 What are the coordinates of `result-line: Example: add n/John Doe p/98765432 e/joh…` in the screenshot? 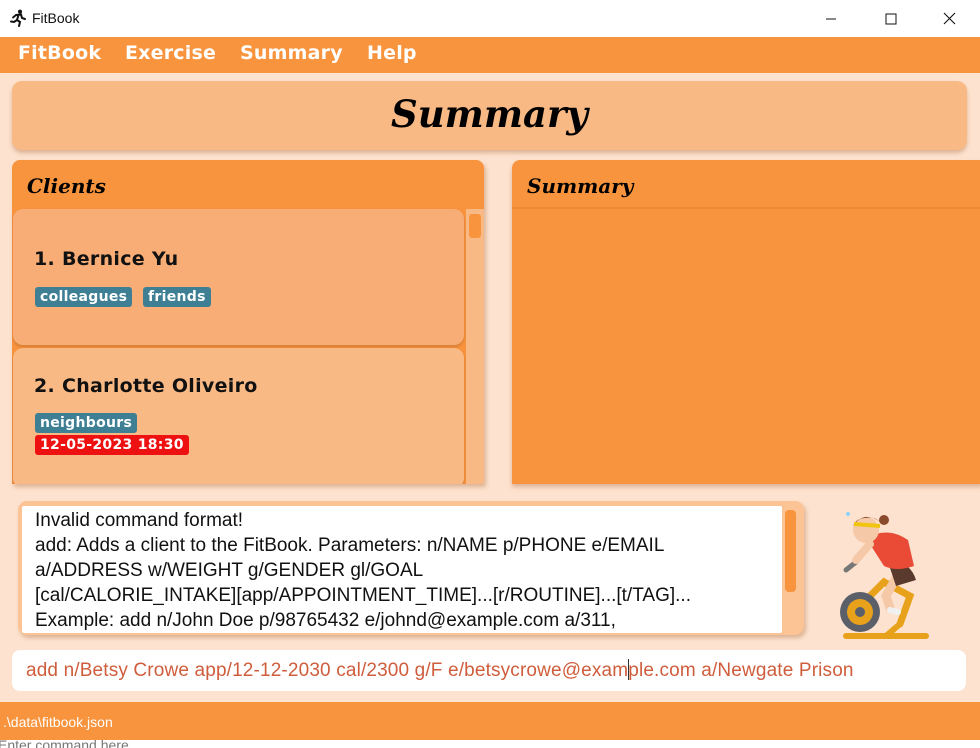 It's located at (325, 620).